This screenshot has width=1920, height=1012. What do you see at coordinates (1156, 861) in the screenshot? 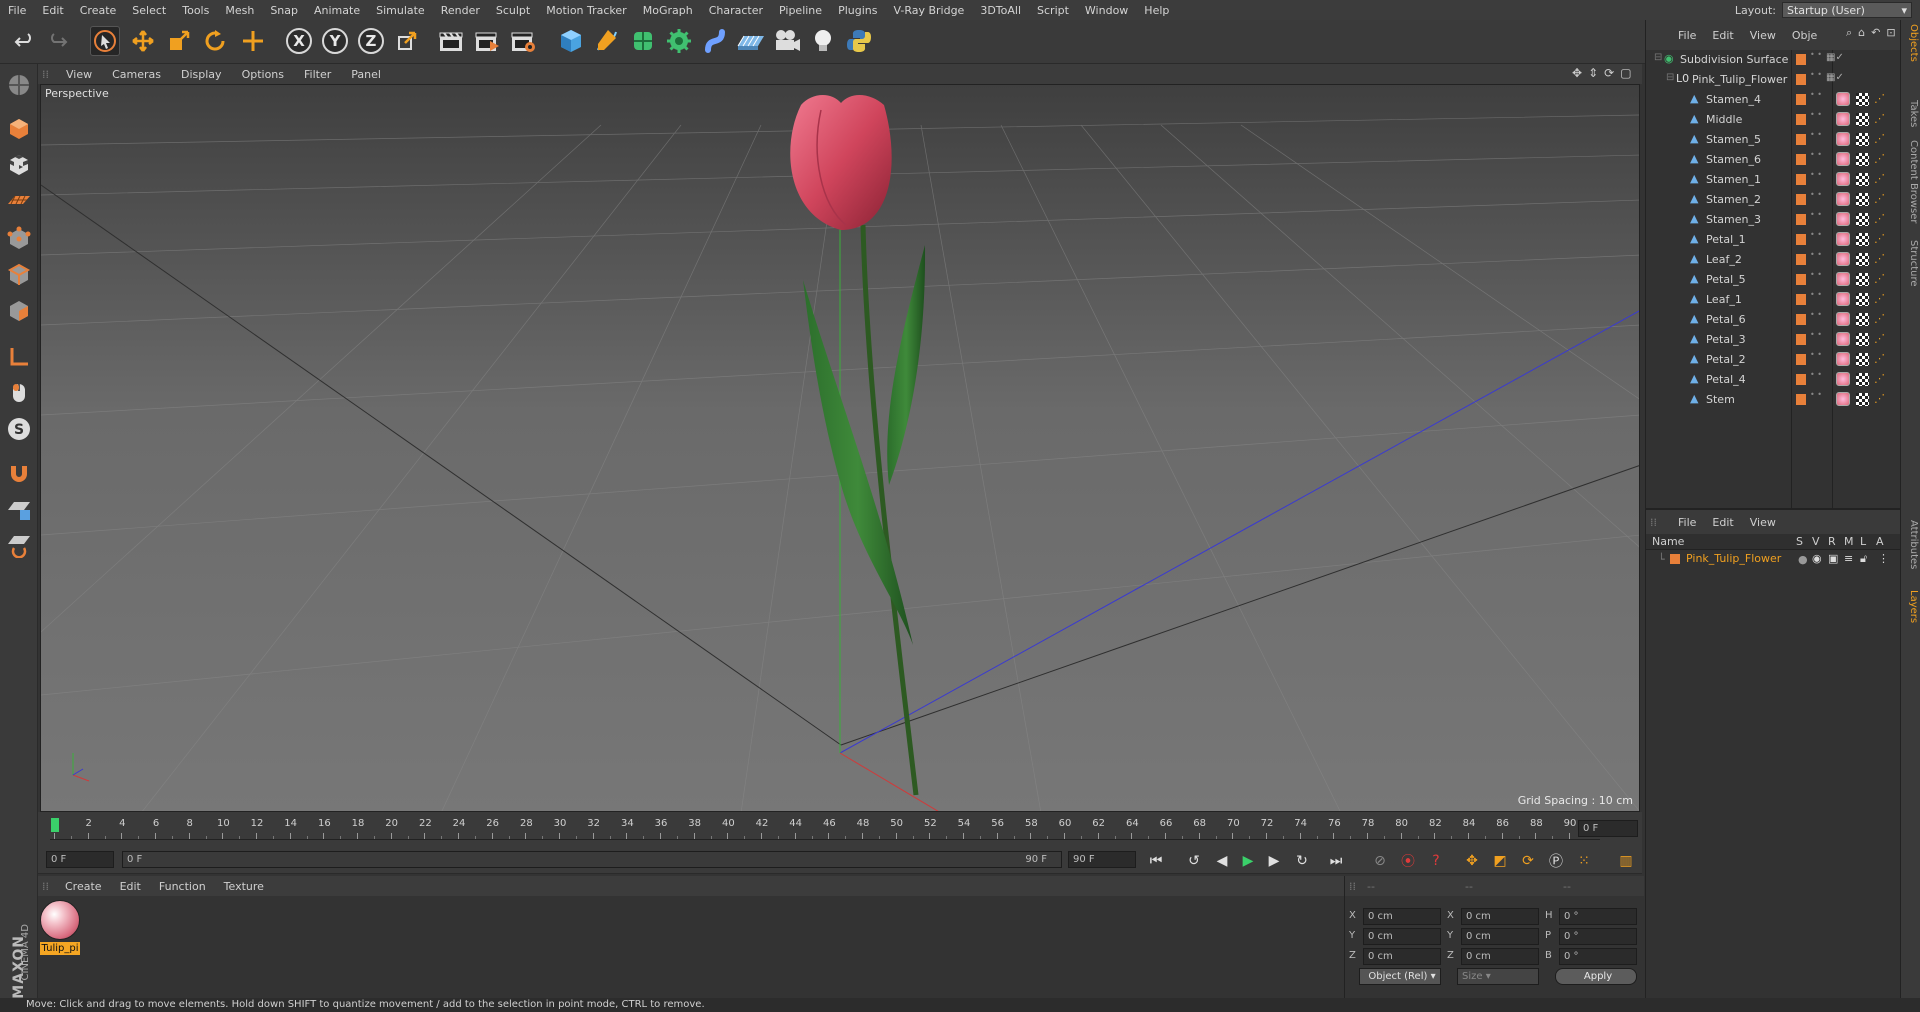
I see `go-to-start-button: ⏮` at bounding box center [1156, 861].